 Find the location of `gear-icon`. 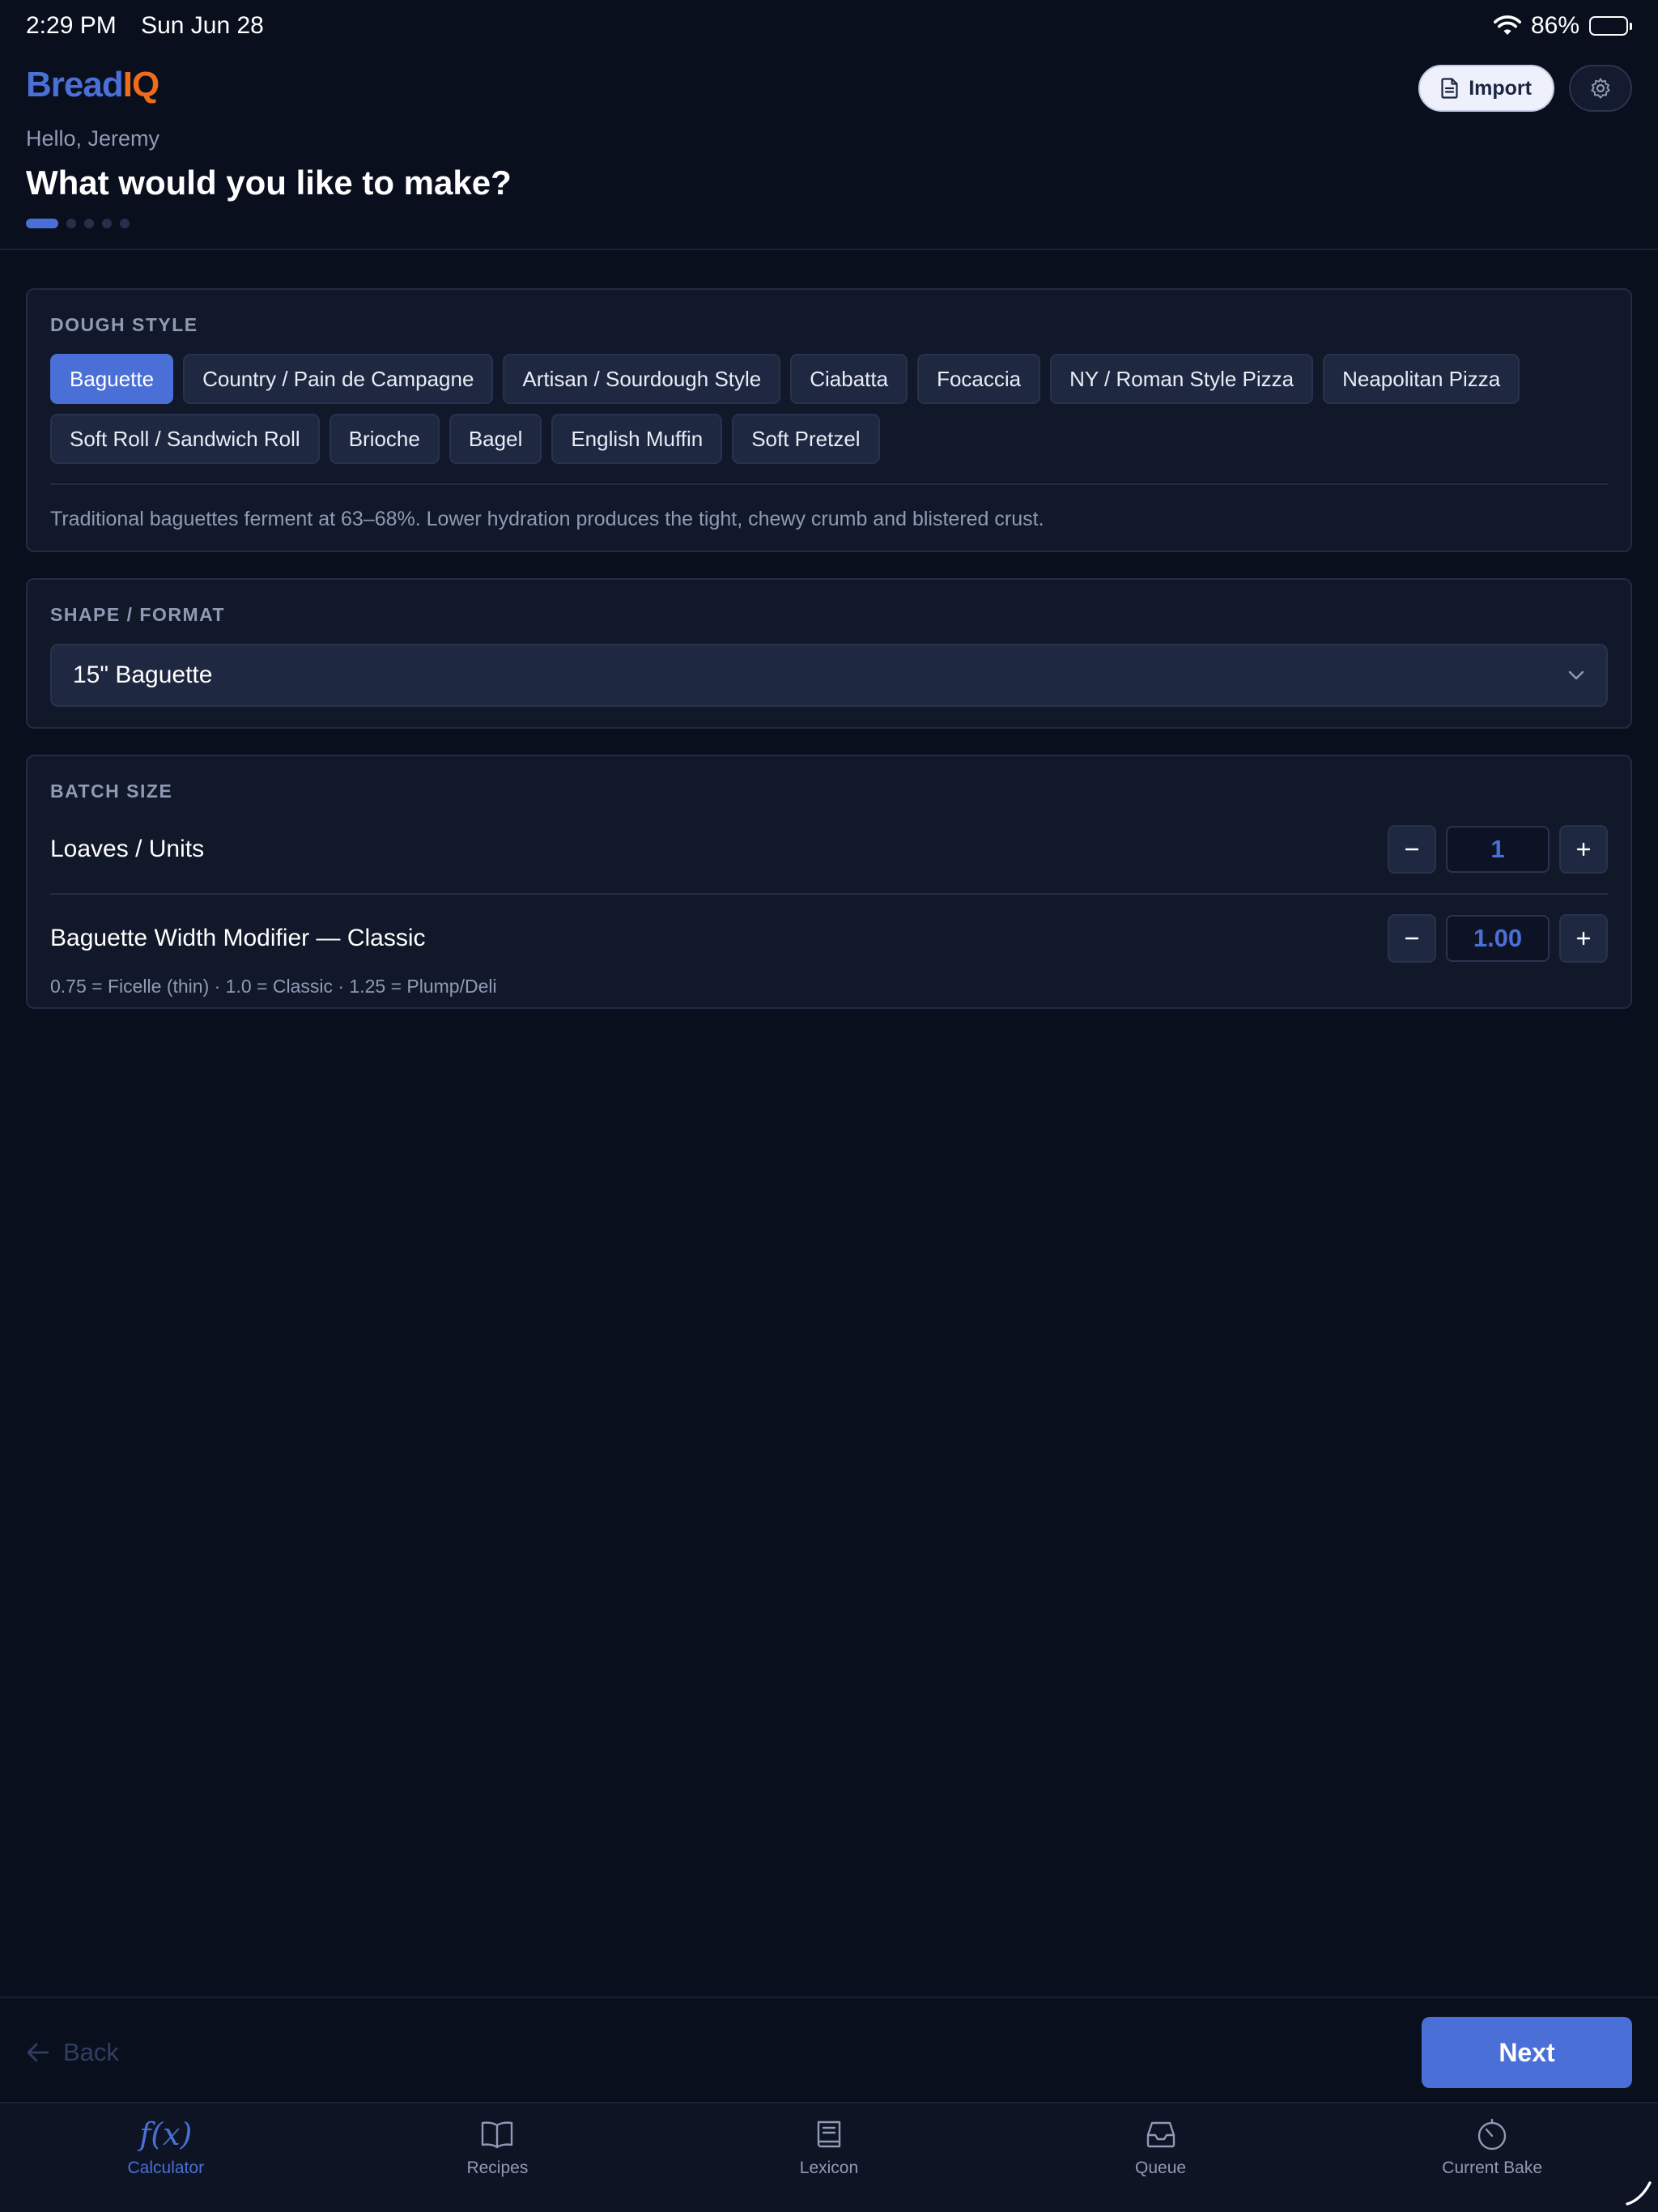

gear-icon is located at coordinates (1600, 88).